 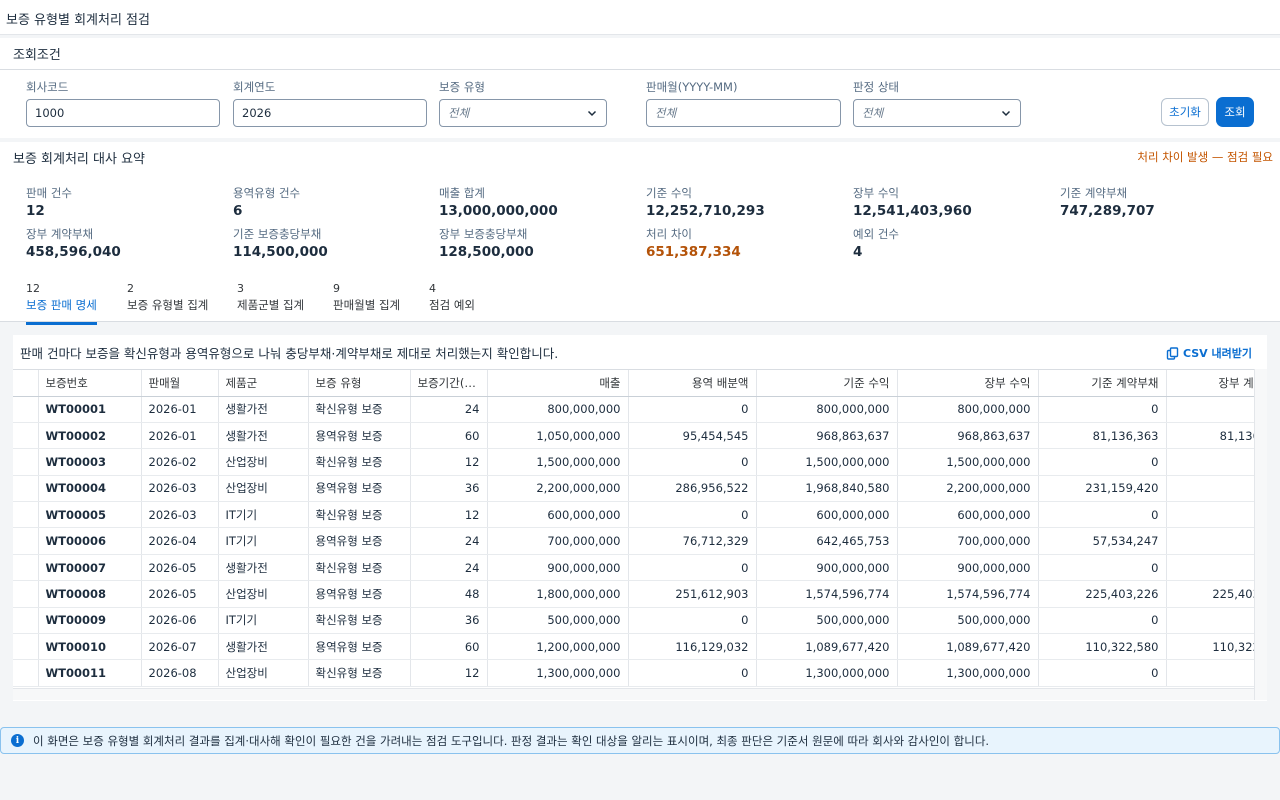 I want to click on tab-by-product-group: 3 제품군별 집계, so click(x=270, y=302).